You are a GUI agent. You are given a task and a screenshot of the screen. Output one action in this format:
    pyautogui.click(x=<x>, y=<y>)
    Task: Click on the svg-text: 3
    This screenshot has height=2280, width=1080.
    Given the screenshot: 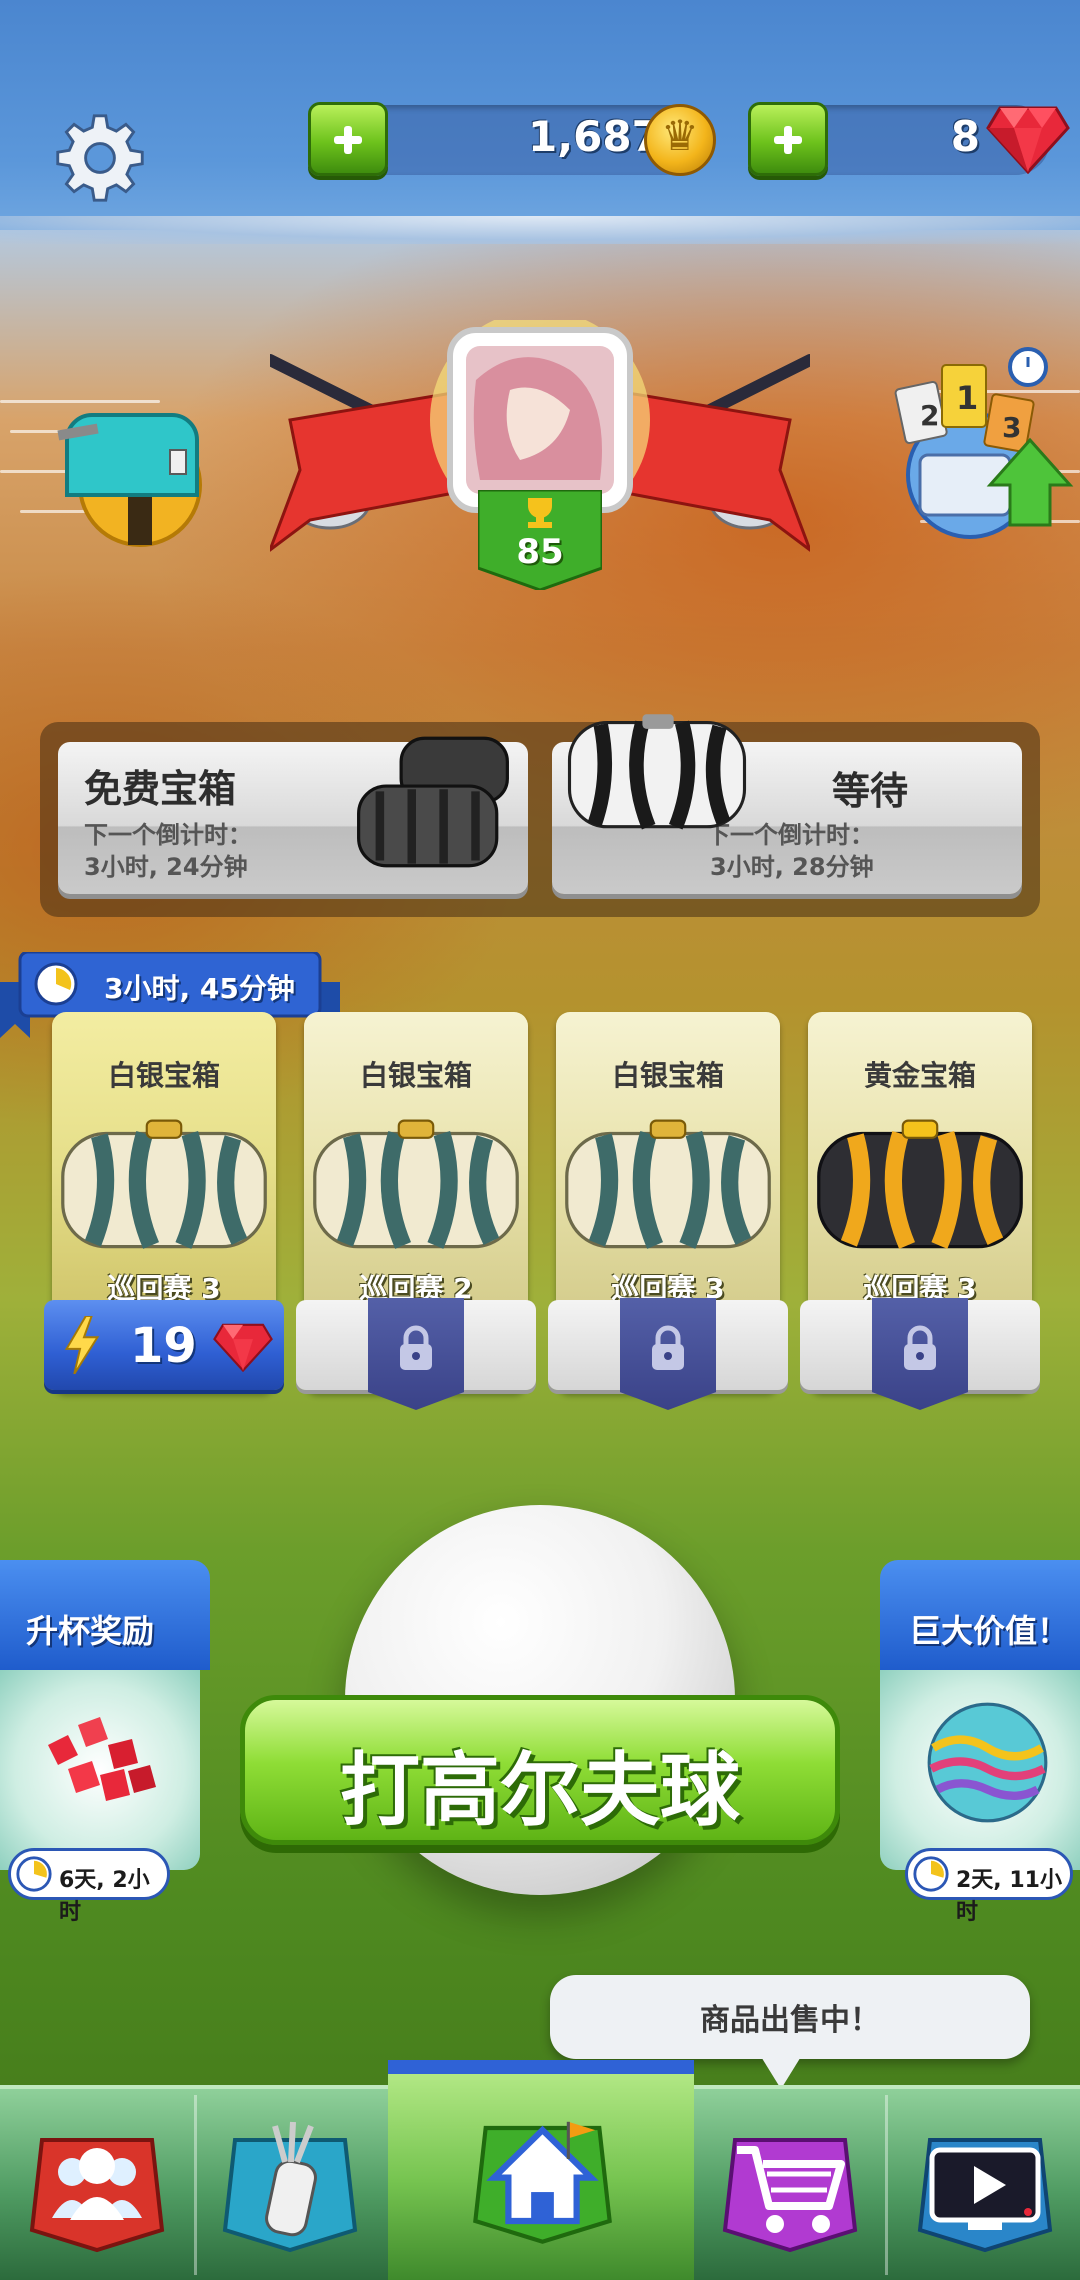 What is the action you would take?
    pyautogui.click(x=1011, y=427)
    